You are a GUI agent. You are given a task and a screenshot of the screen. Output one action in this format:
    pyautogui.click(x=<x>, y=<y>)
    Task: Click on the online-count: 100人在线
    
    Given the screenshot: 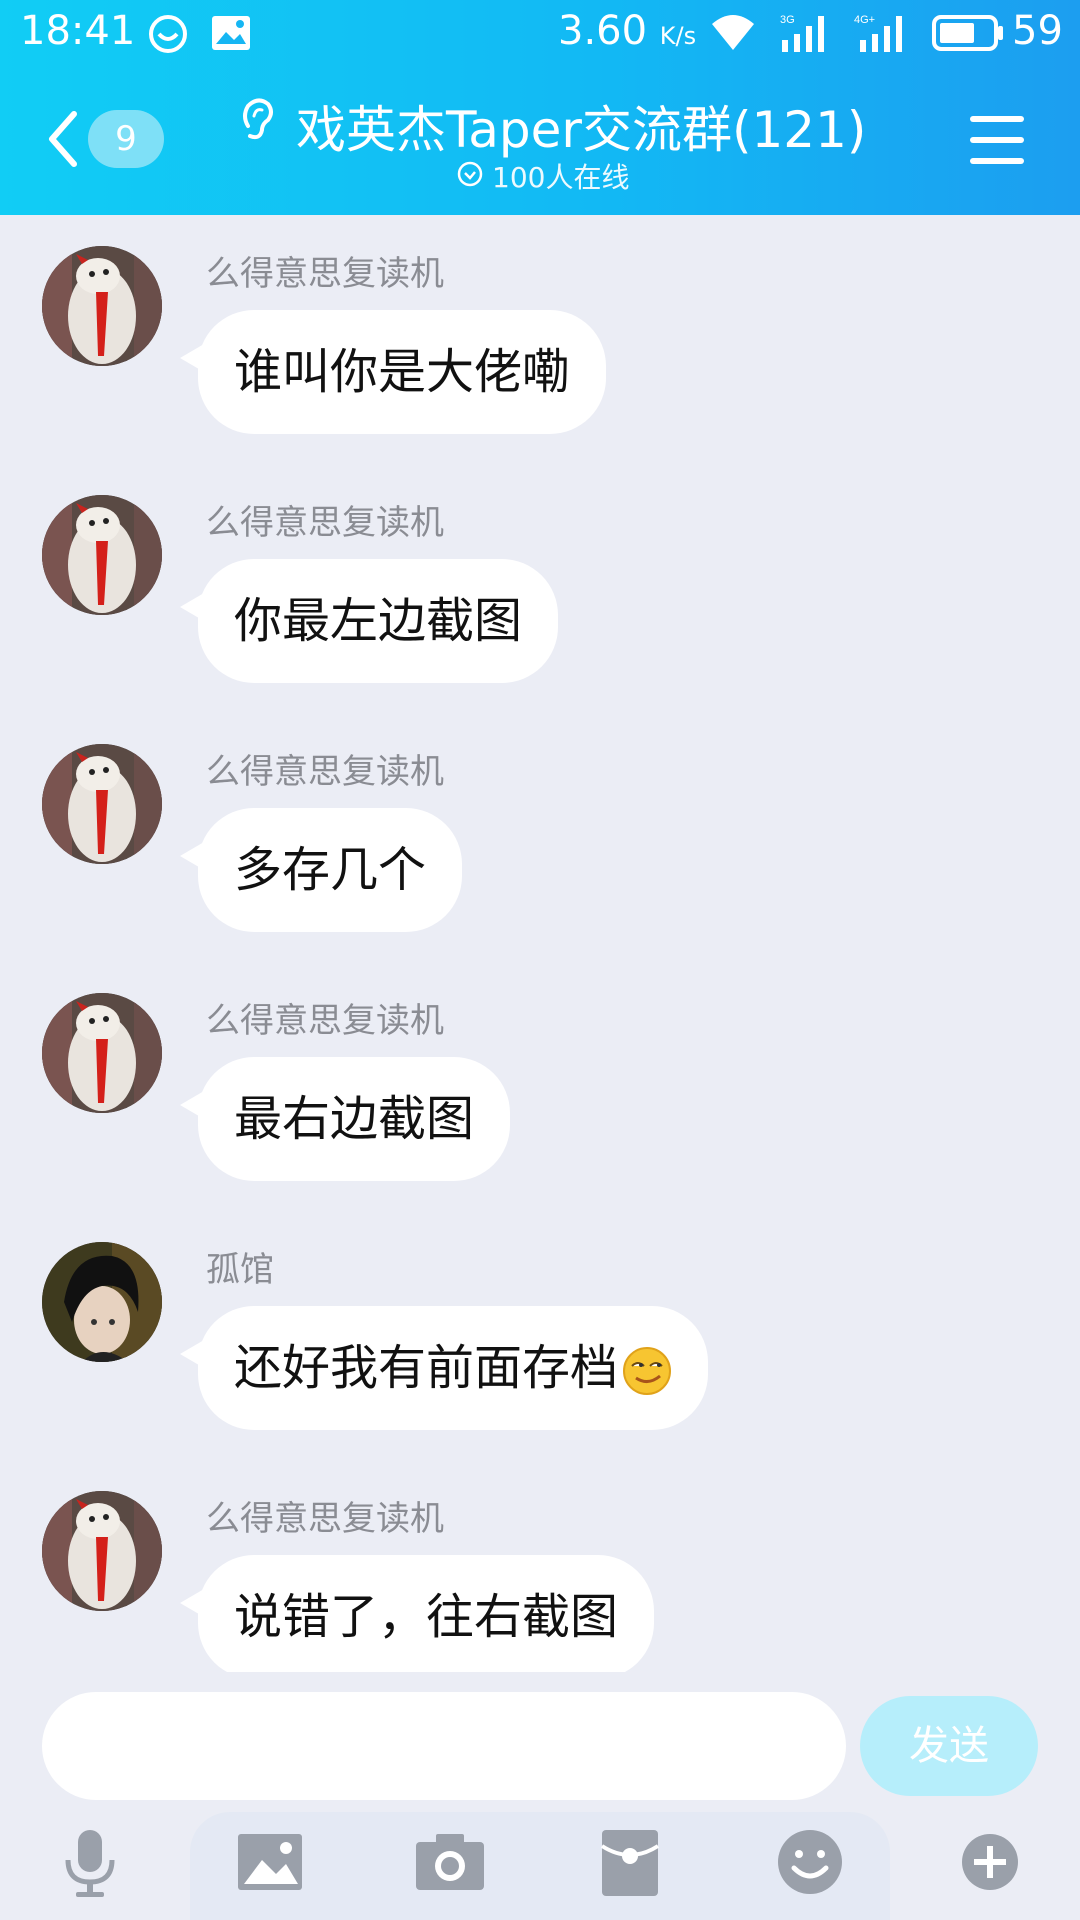 What is the action you would take?
    pyautogui.click(x=561, y=177)
    